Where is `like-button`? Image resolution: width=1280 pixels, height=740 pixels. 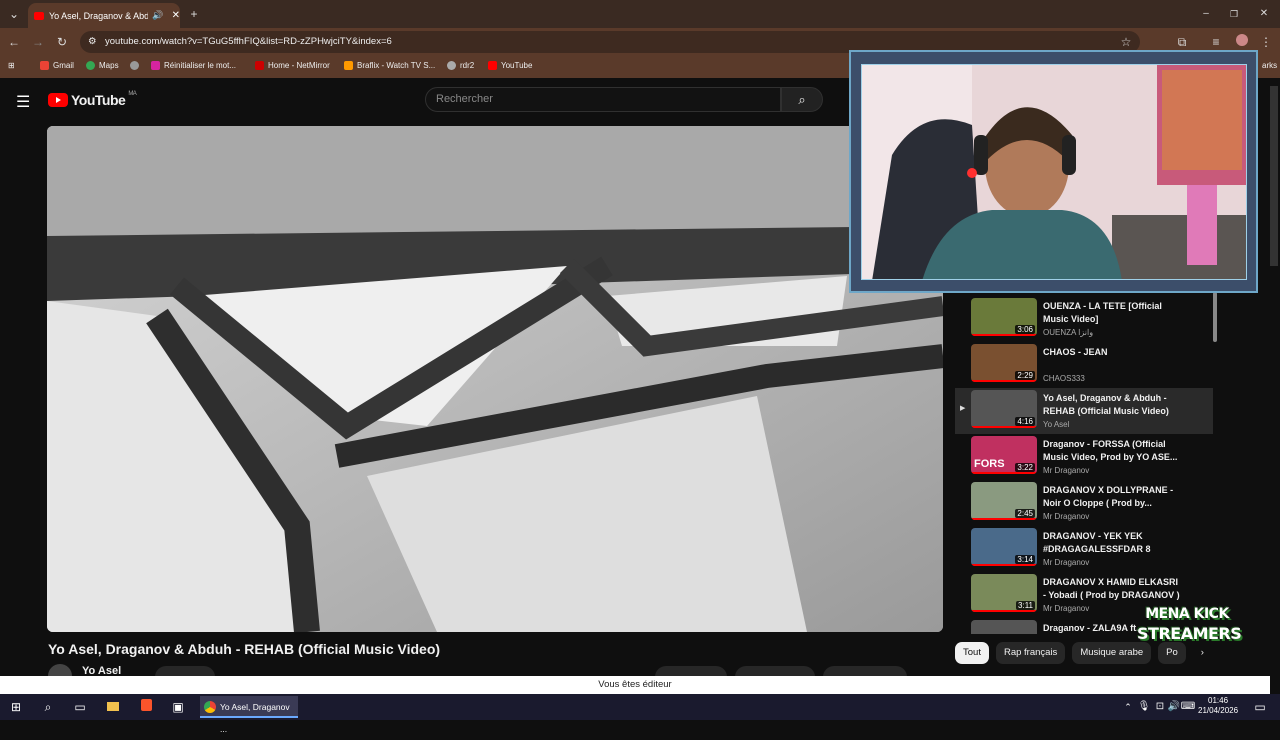
like-button is located at coordinates (691, 671).